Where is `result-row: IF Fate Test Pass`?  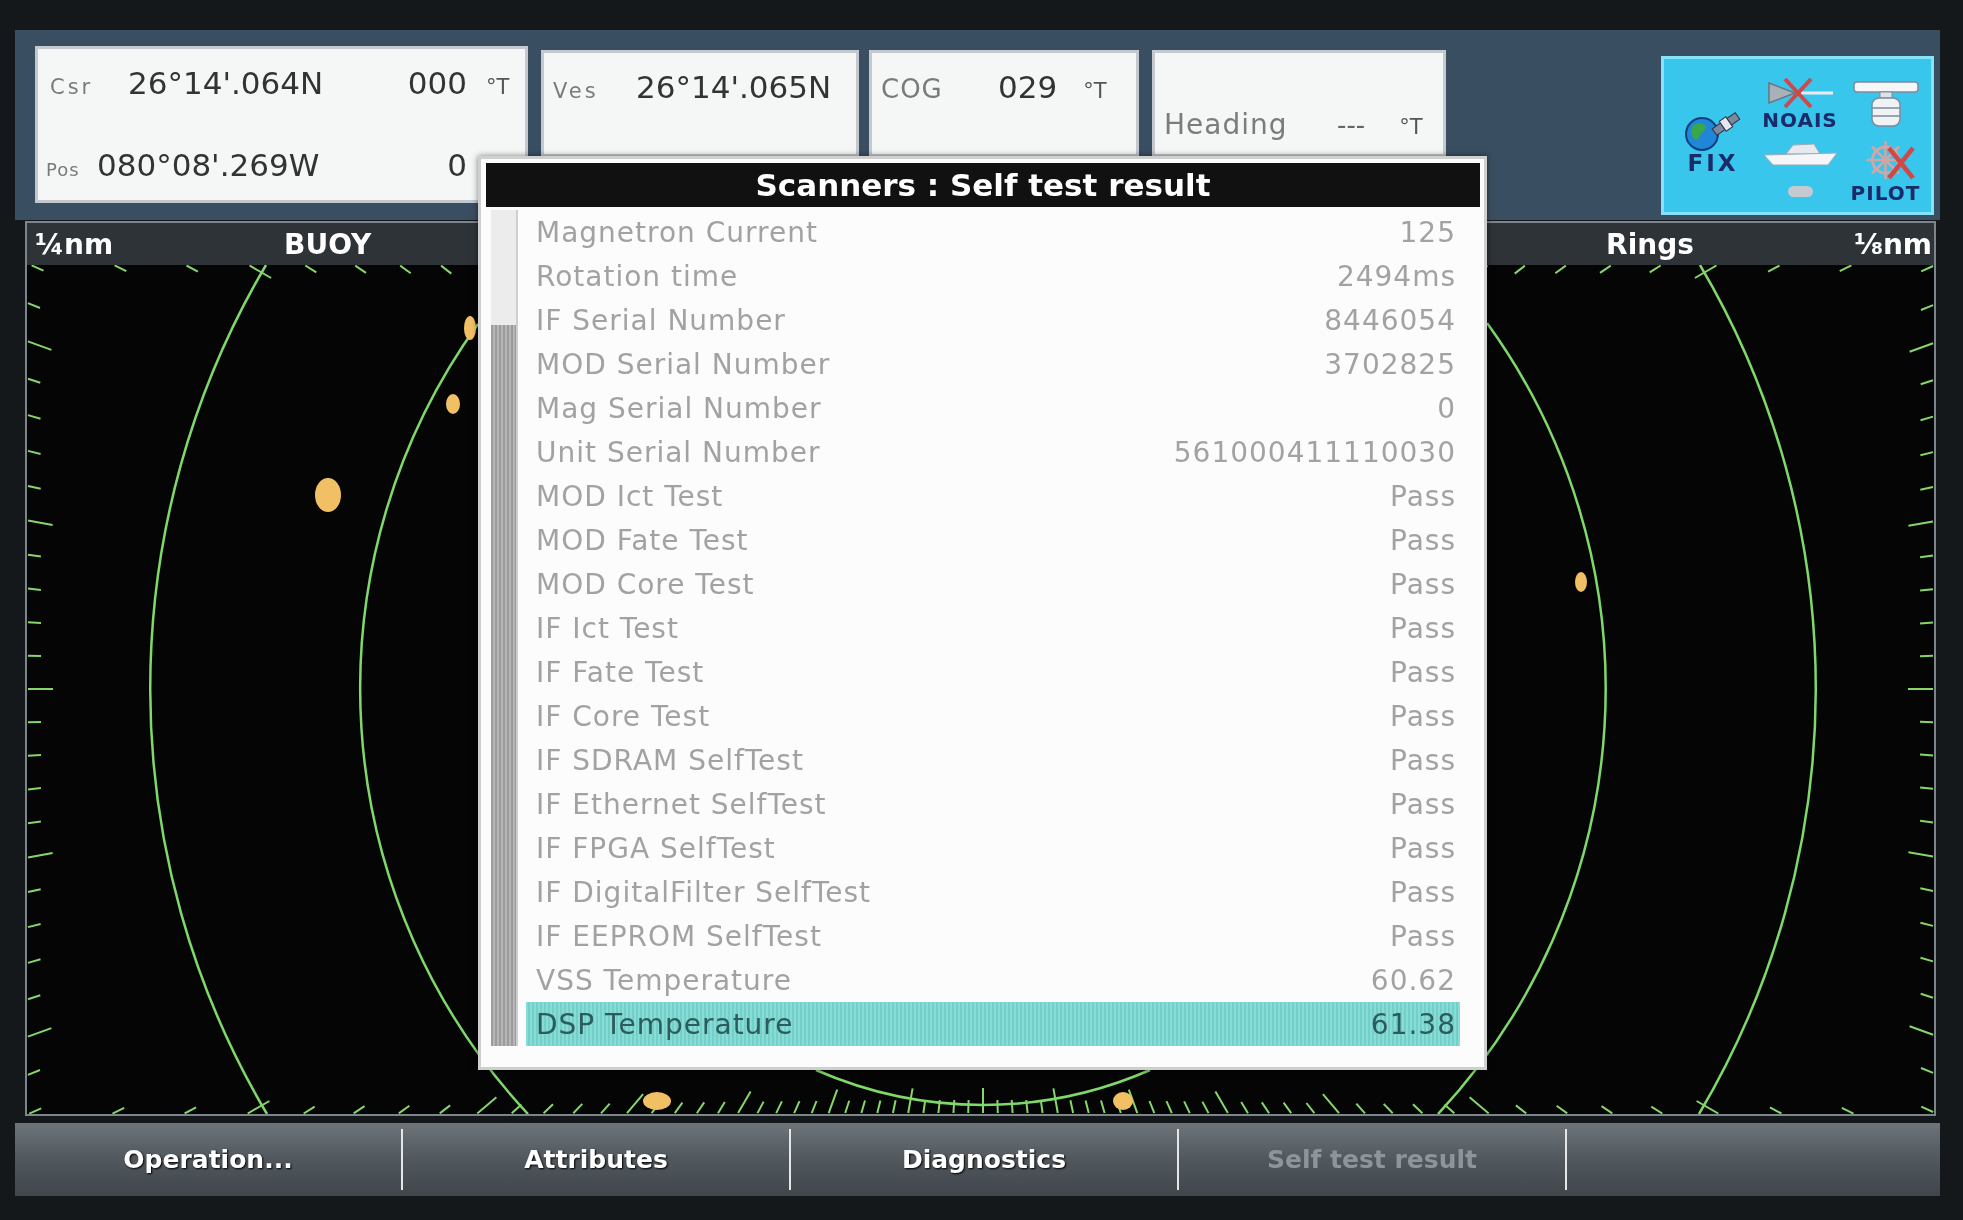 result-row: IF Fate Test Pass is located at coordinates (993, 672).